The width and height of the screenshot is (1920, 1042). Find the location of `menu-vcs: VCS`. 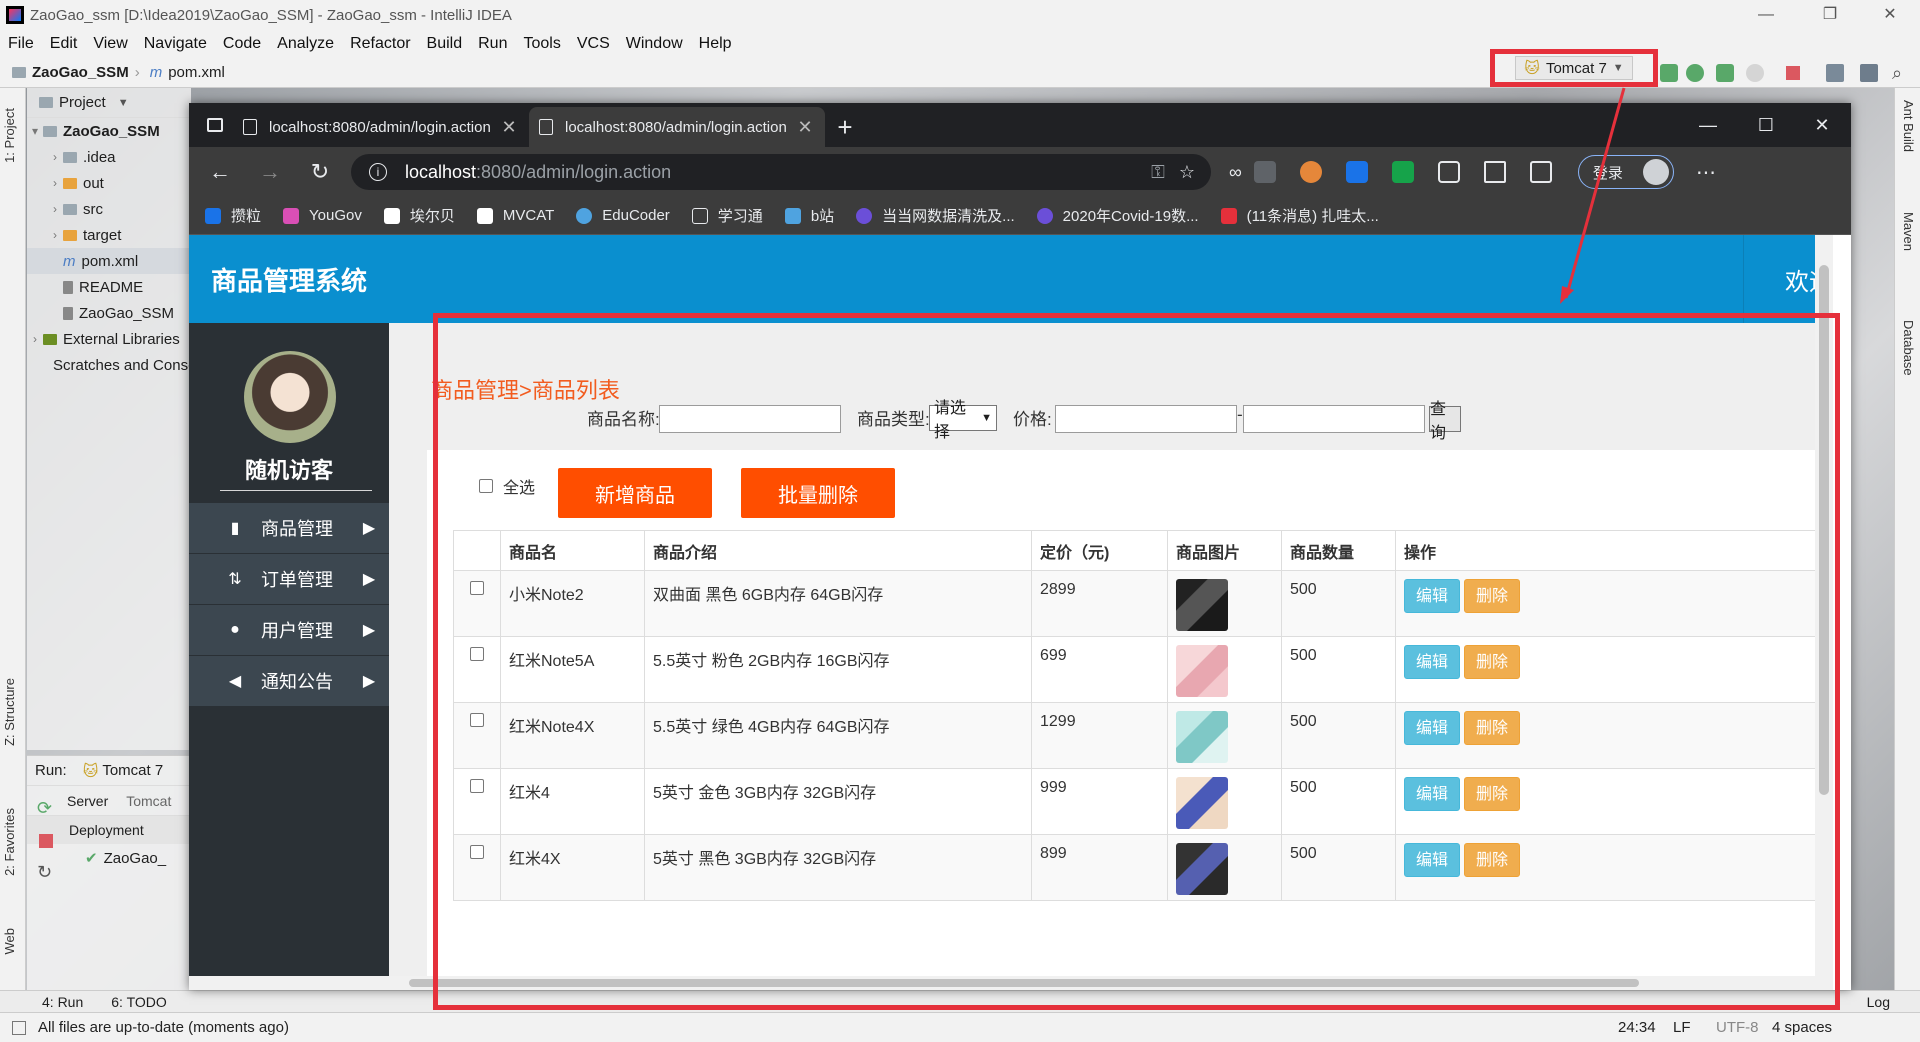

menu-vcs: VCS is located at coordinates (593, 44).